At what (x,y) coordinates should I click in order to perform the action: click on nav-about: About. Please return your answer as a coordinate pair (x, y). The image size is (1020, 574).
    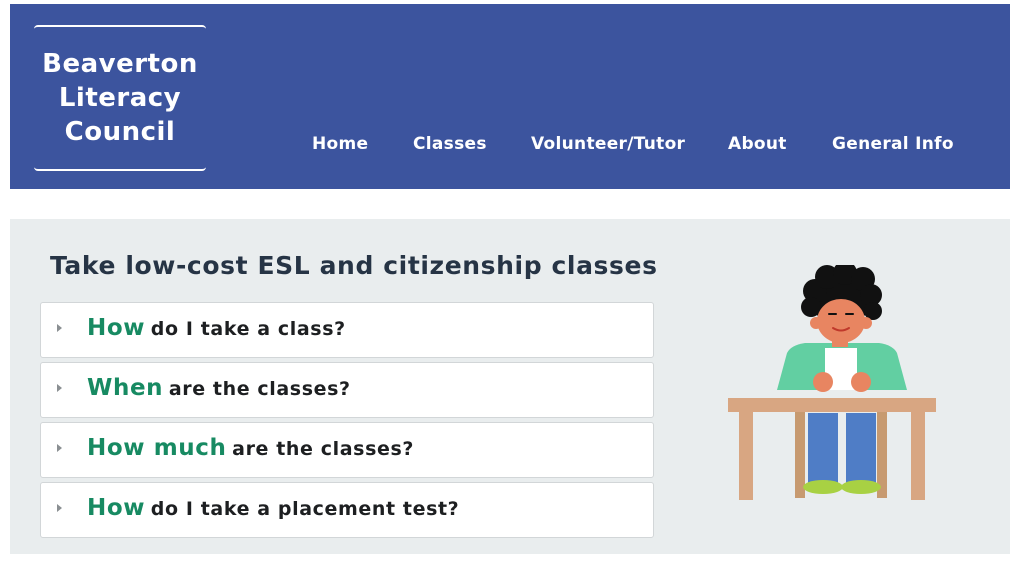
    Looking at the image, I should click on (757, 144).